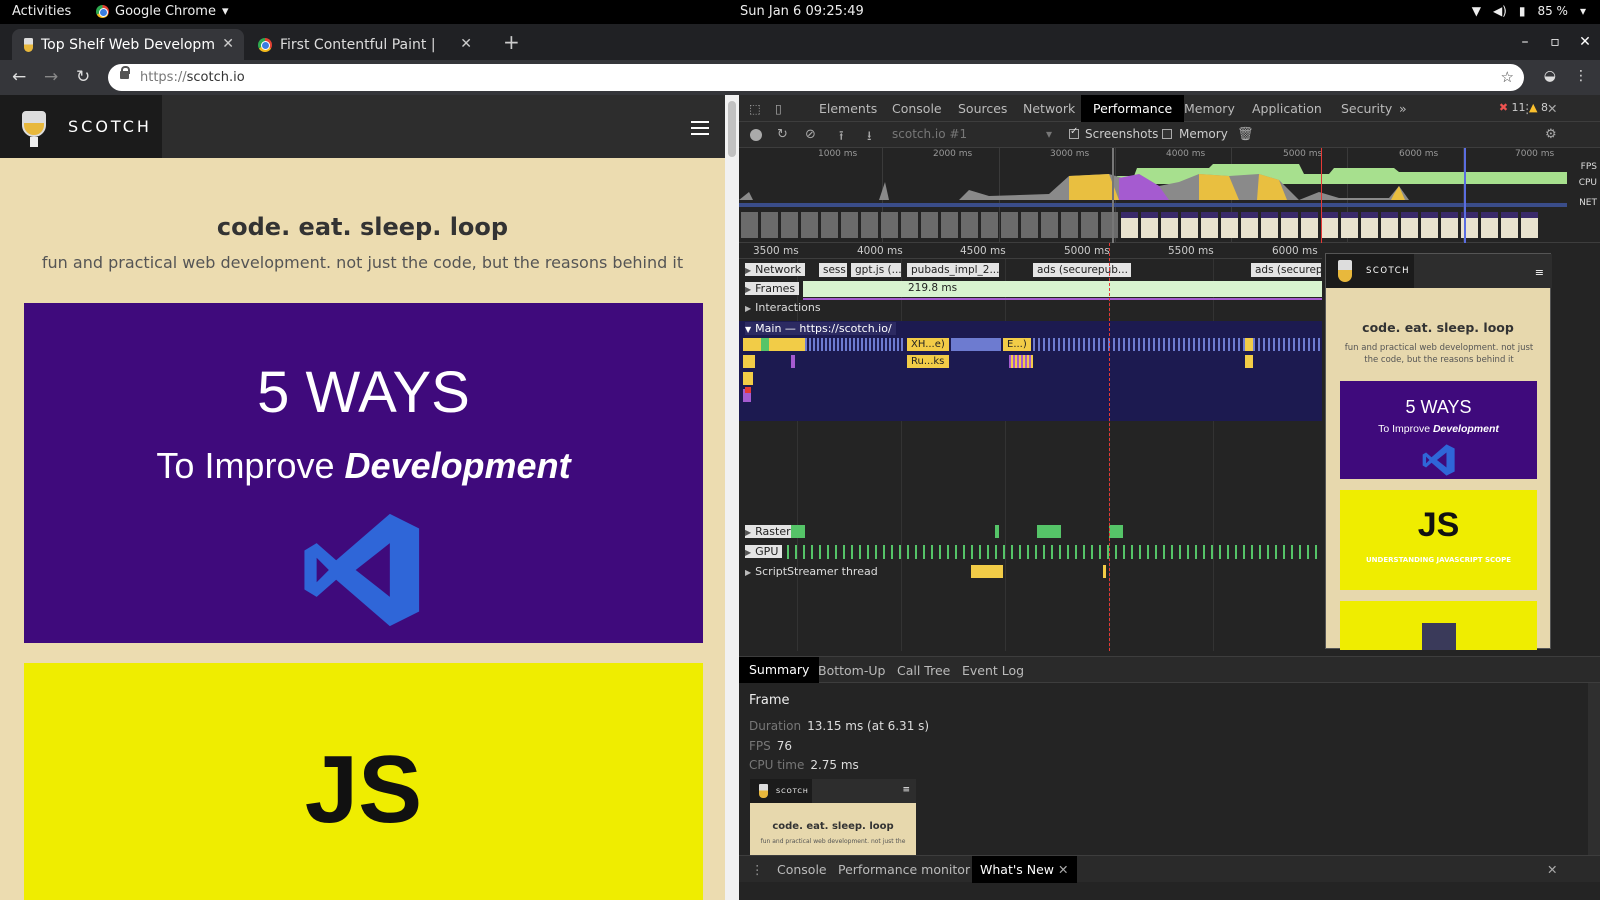 This screenshot has width=1600, height=900. What do you see at coordinates (755, 108) in the screenshot?
I see `inspect-element-icon: ⬚` at bounding box center [755, 108].